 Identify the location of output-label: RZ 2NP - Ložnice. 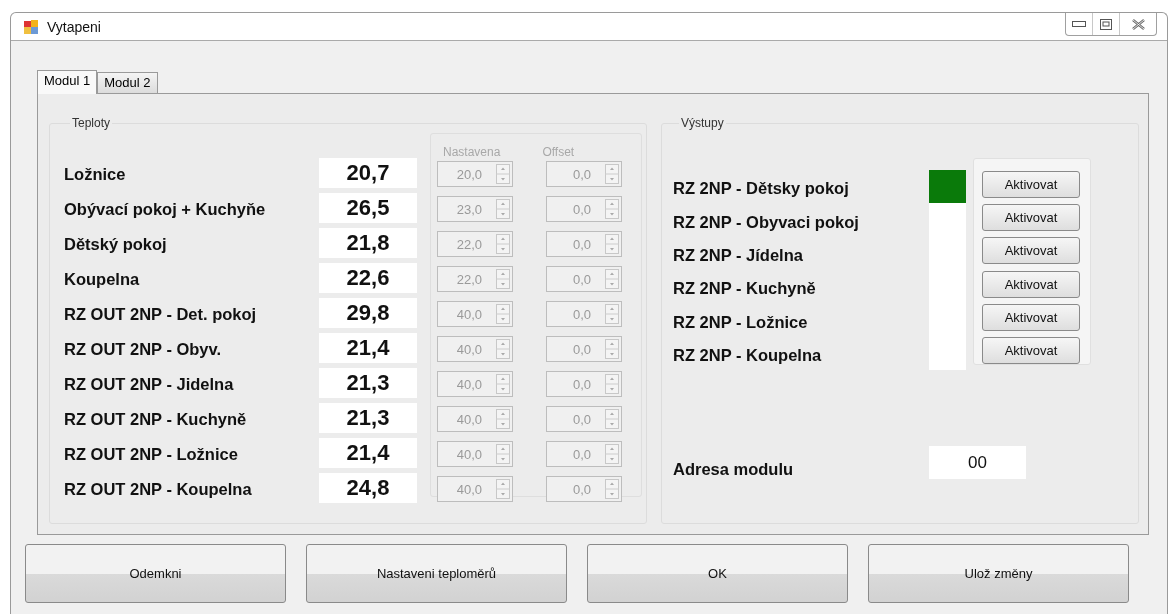
(741, 321).